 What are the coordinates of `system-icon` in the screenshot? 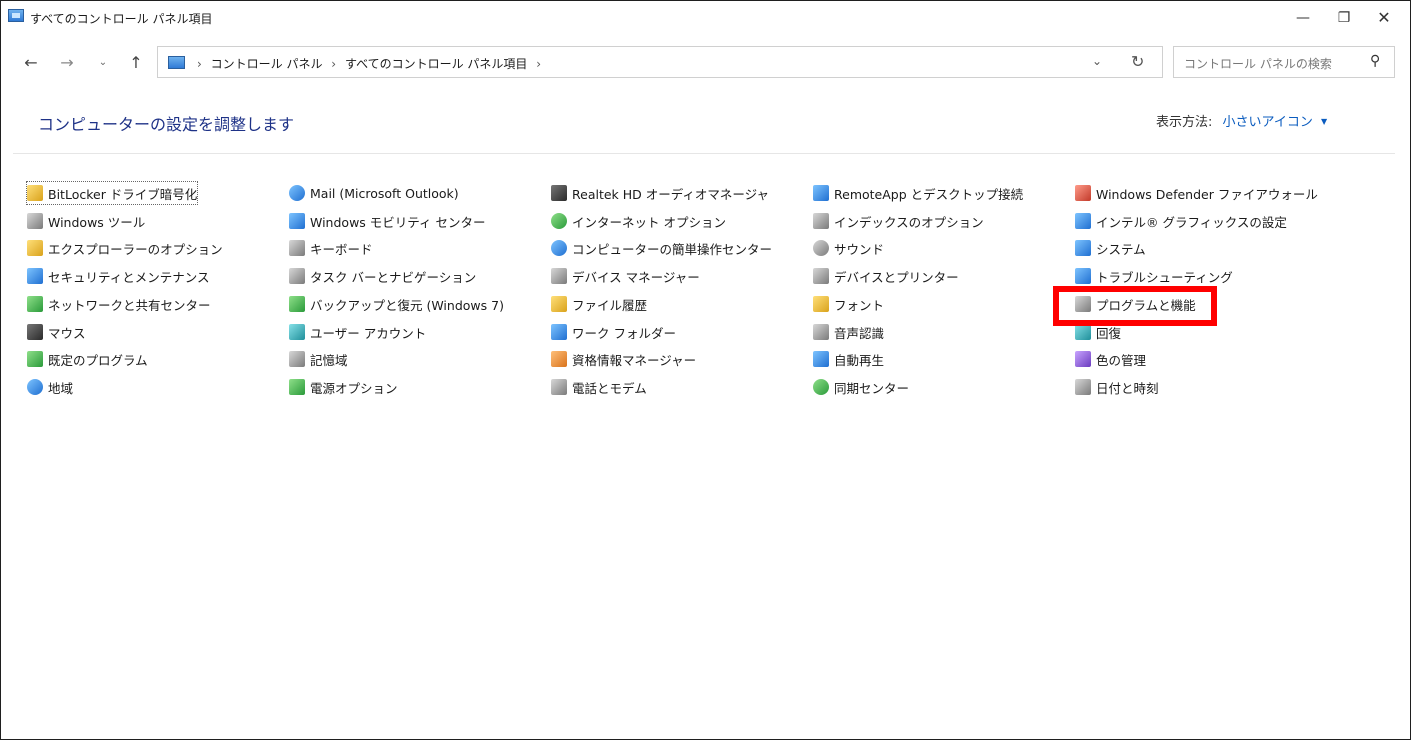 It's located at (1083, 248).